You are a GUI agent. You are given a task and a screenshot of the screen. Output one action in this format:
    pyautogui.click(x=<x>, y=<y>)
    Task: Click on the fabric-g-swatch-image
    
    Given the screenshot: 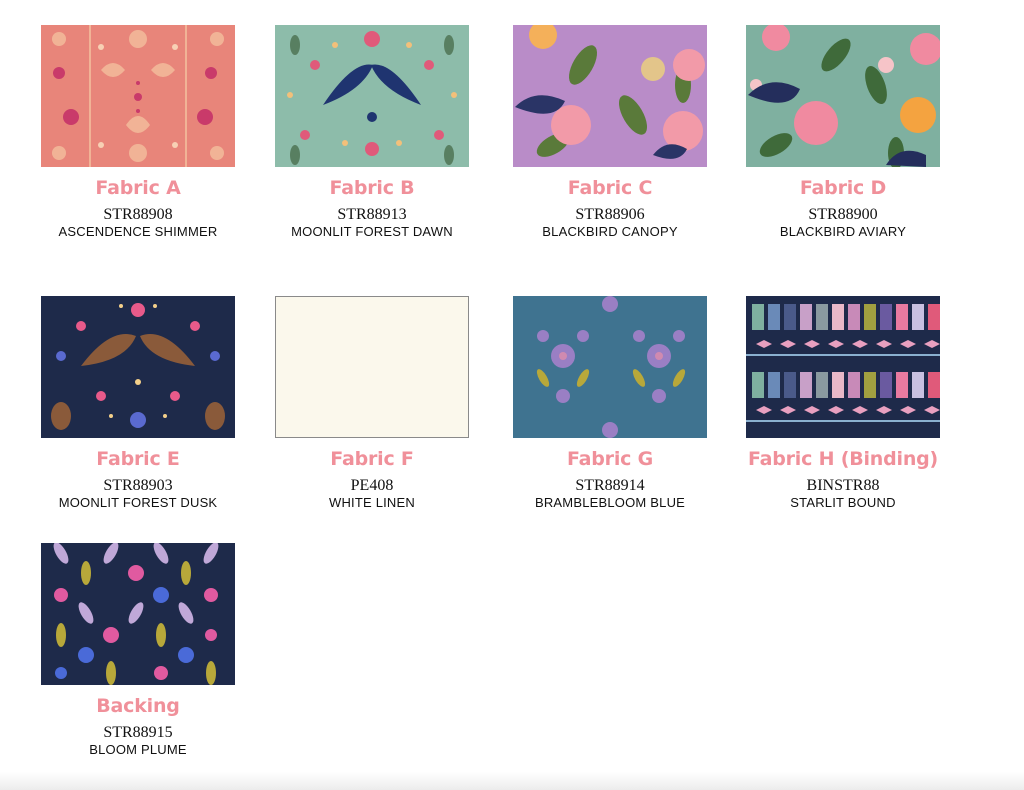 What is the action you would take?
    pyautogui.click(x=610, y=367)
    